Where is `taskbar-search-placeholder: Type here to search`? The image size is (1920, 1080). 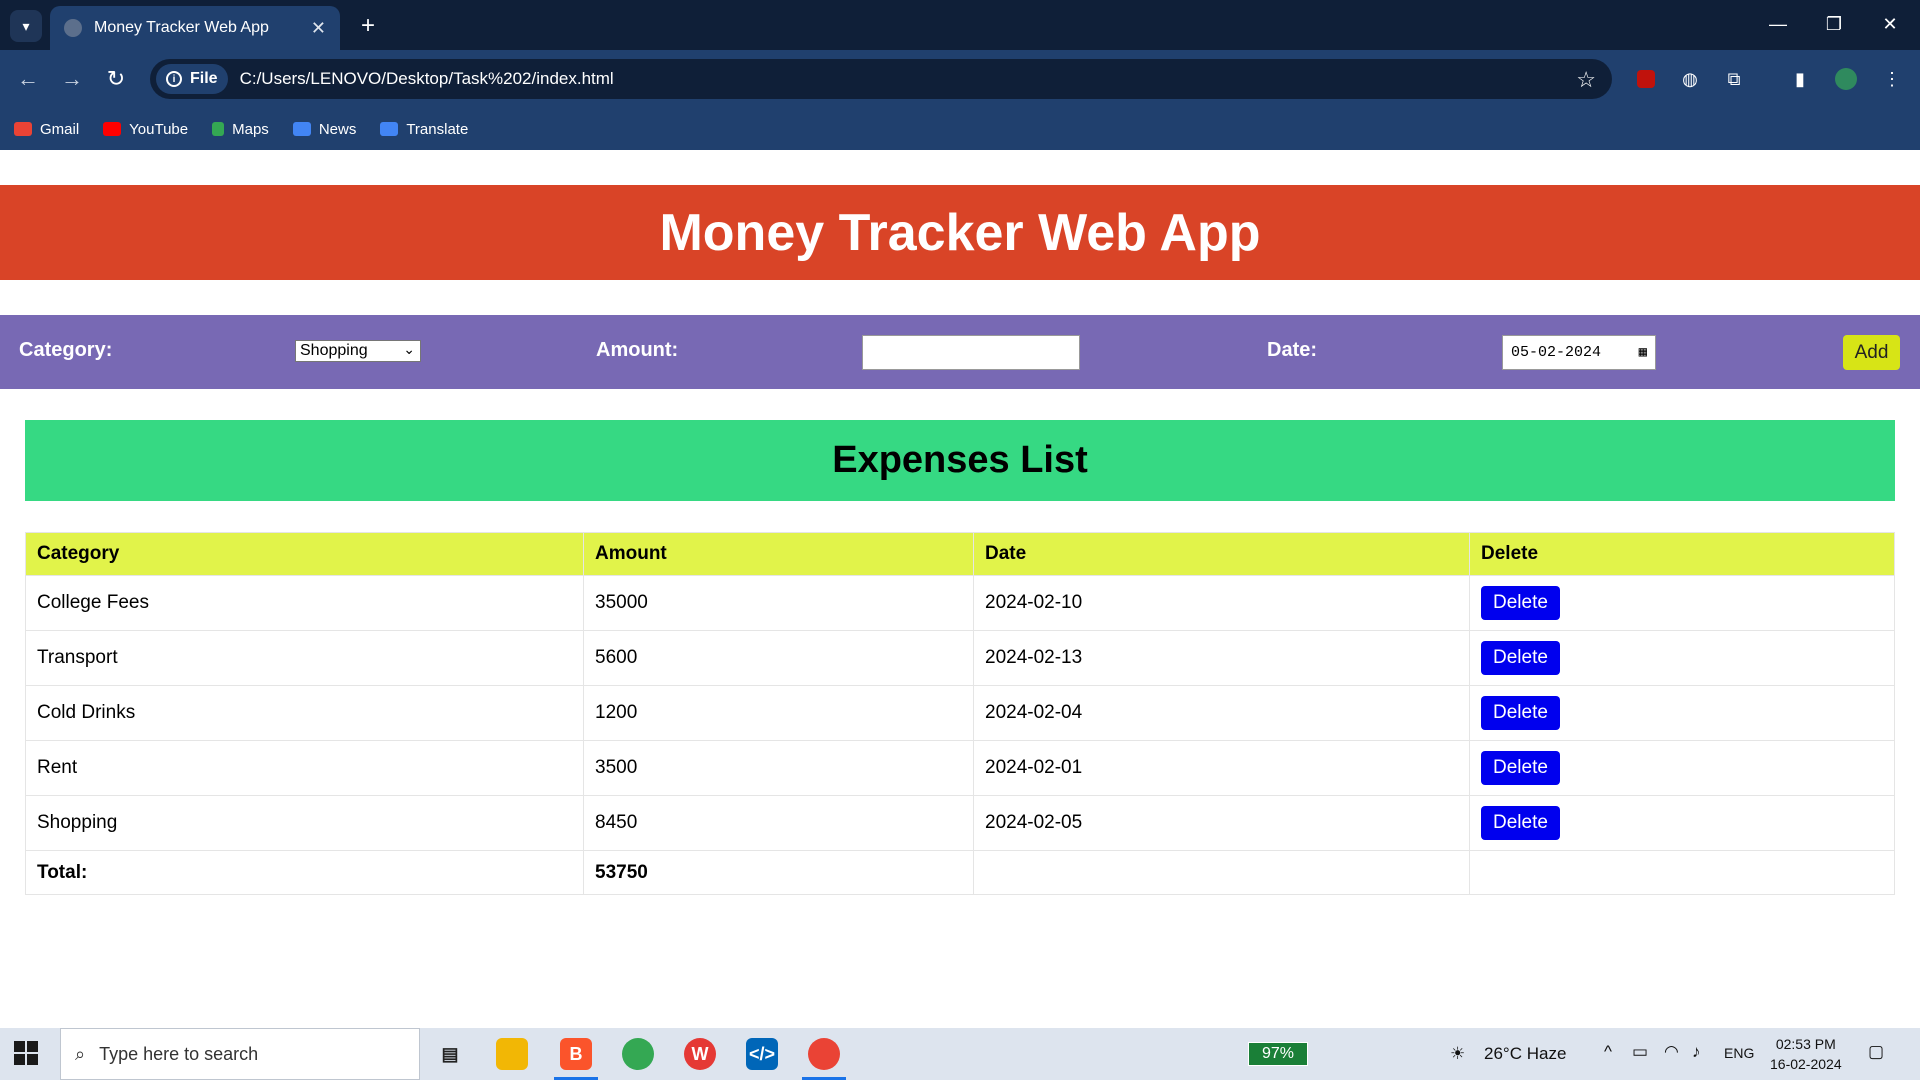
taskbar-search-placeholder: Type here to search is located at coordinates (179, 1053).